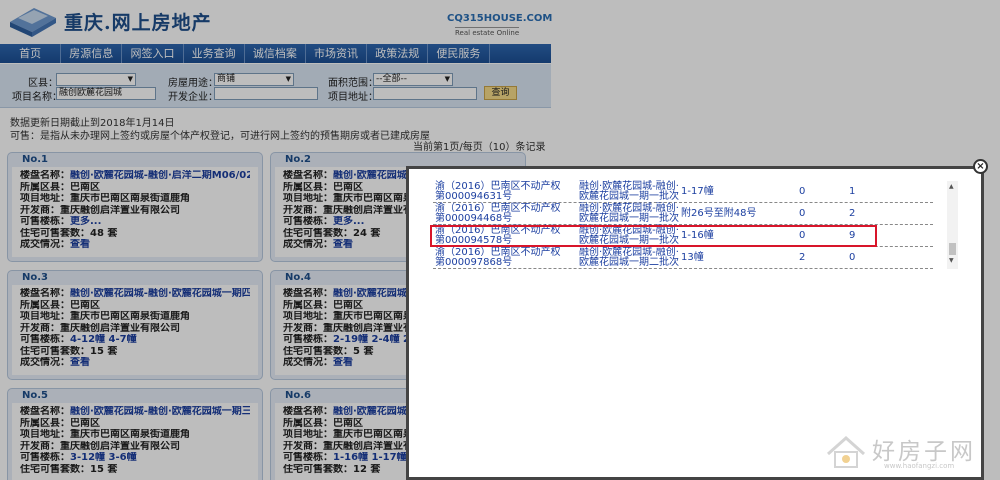 Image resolution: width=1000 pixels, height=480 pixels. Describe the element at coordinates (924, 452) in the screenshot. I see `watermark-text: 好房子网` at that location.